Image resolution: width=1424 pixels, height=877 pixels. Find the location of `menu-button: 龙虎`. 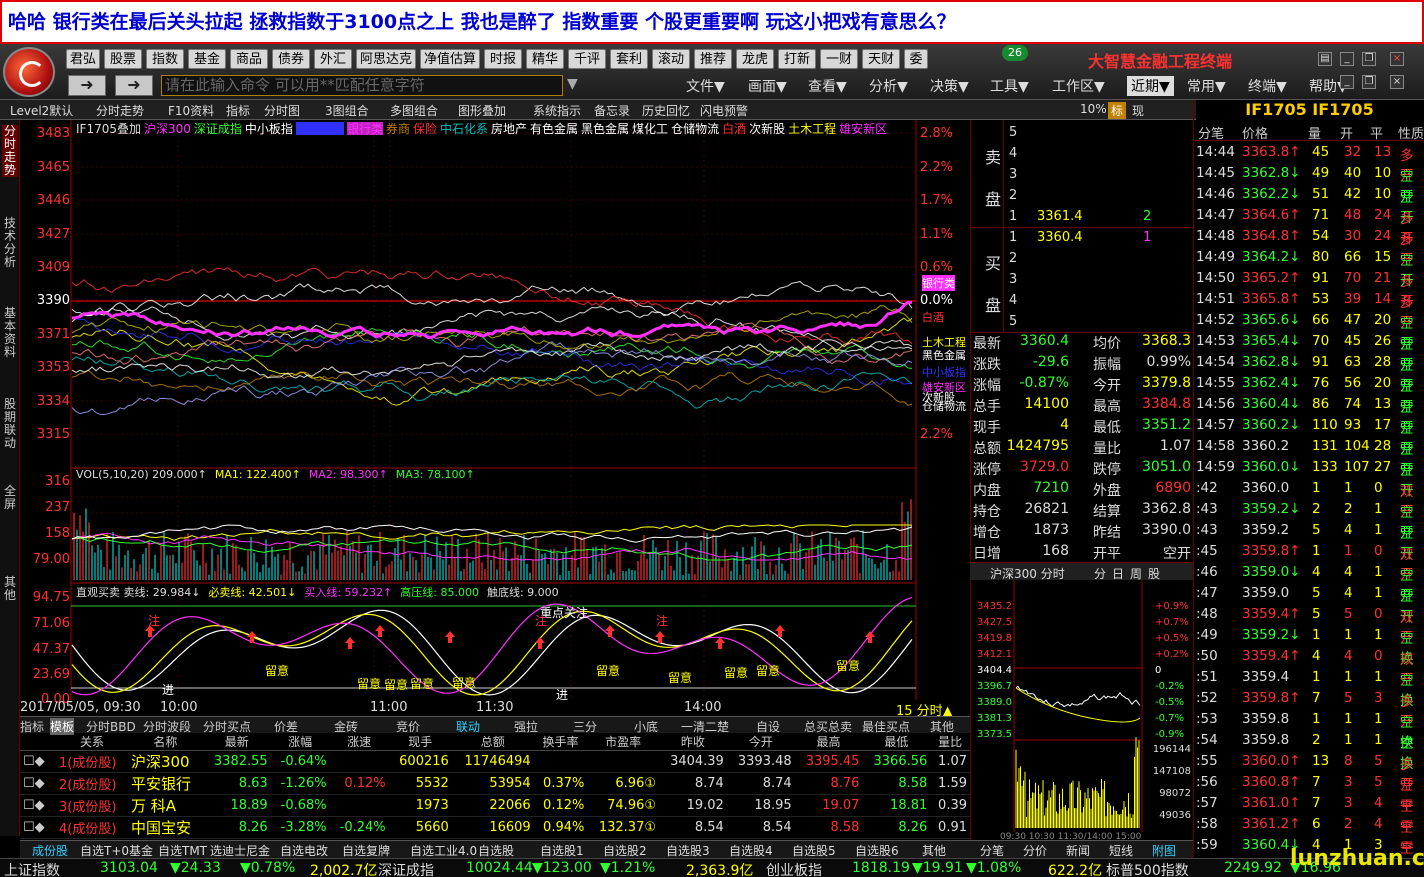

menu-button: 龙虎 is located at coordinates (755, 59).